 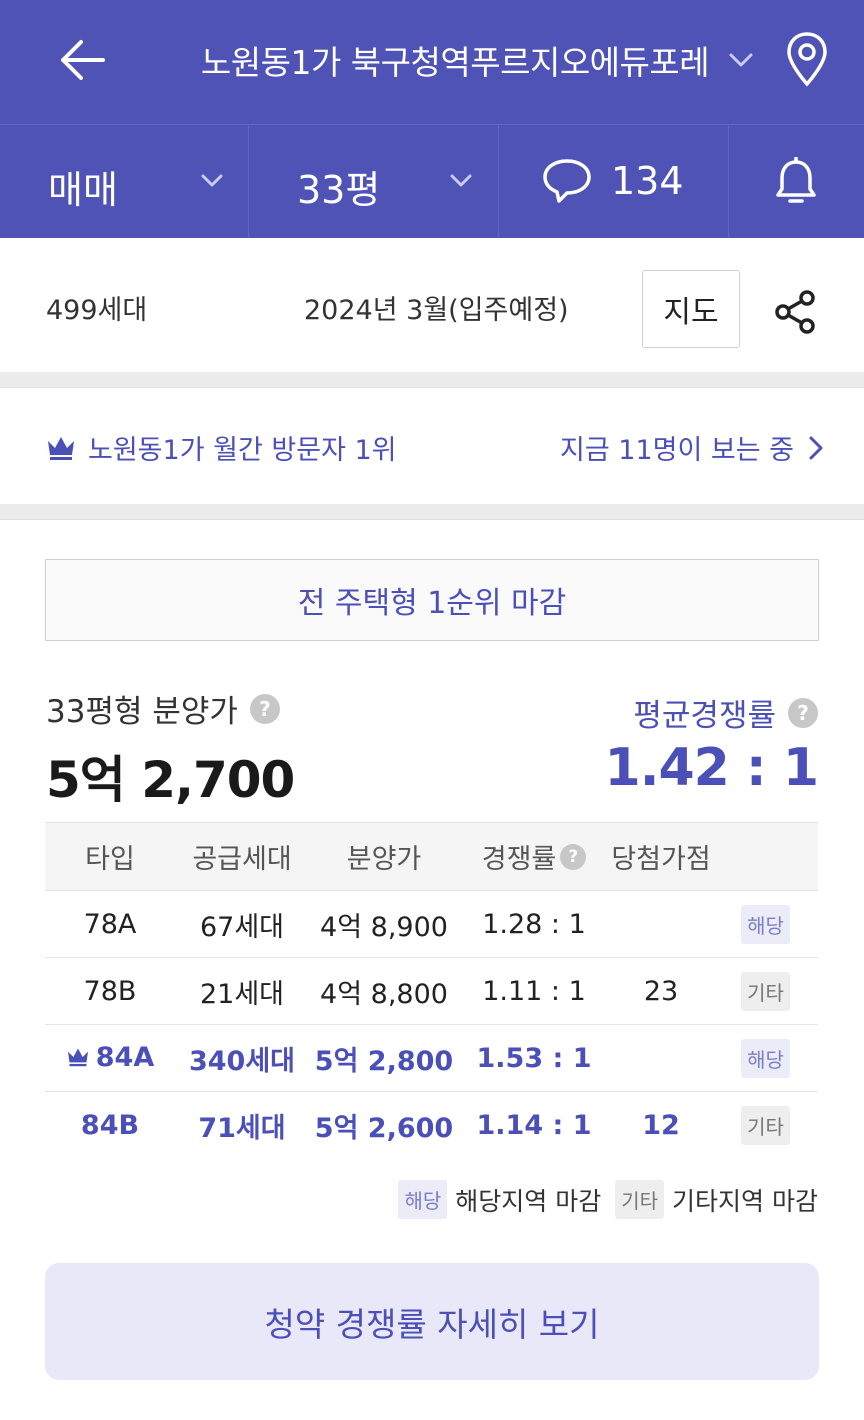 What do you see at coordinates (608, 1199) in the screenshot?
I see `tag-legend: 해당 해당지역 마감 기타 기타지역 마감` at bounding box center [608, 1199].